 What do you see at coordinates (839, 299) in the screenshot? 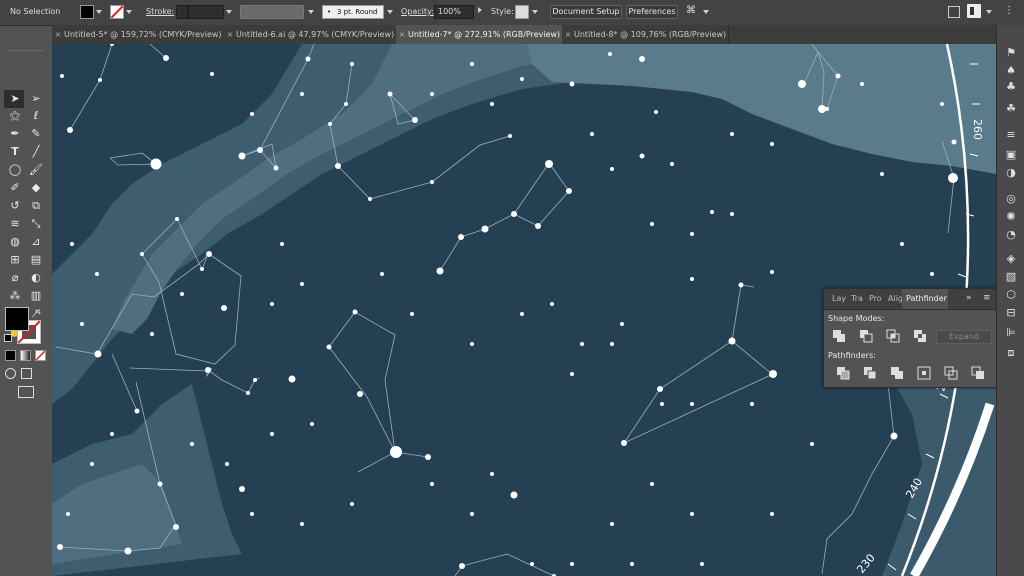
I see `tab-layers: Lay` at bounding box center [839, 299].